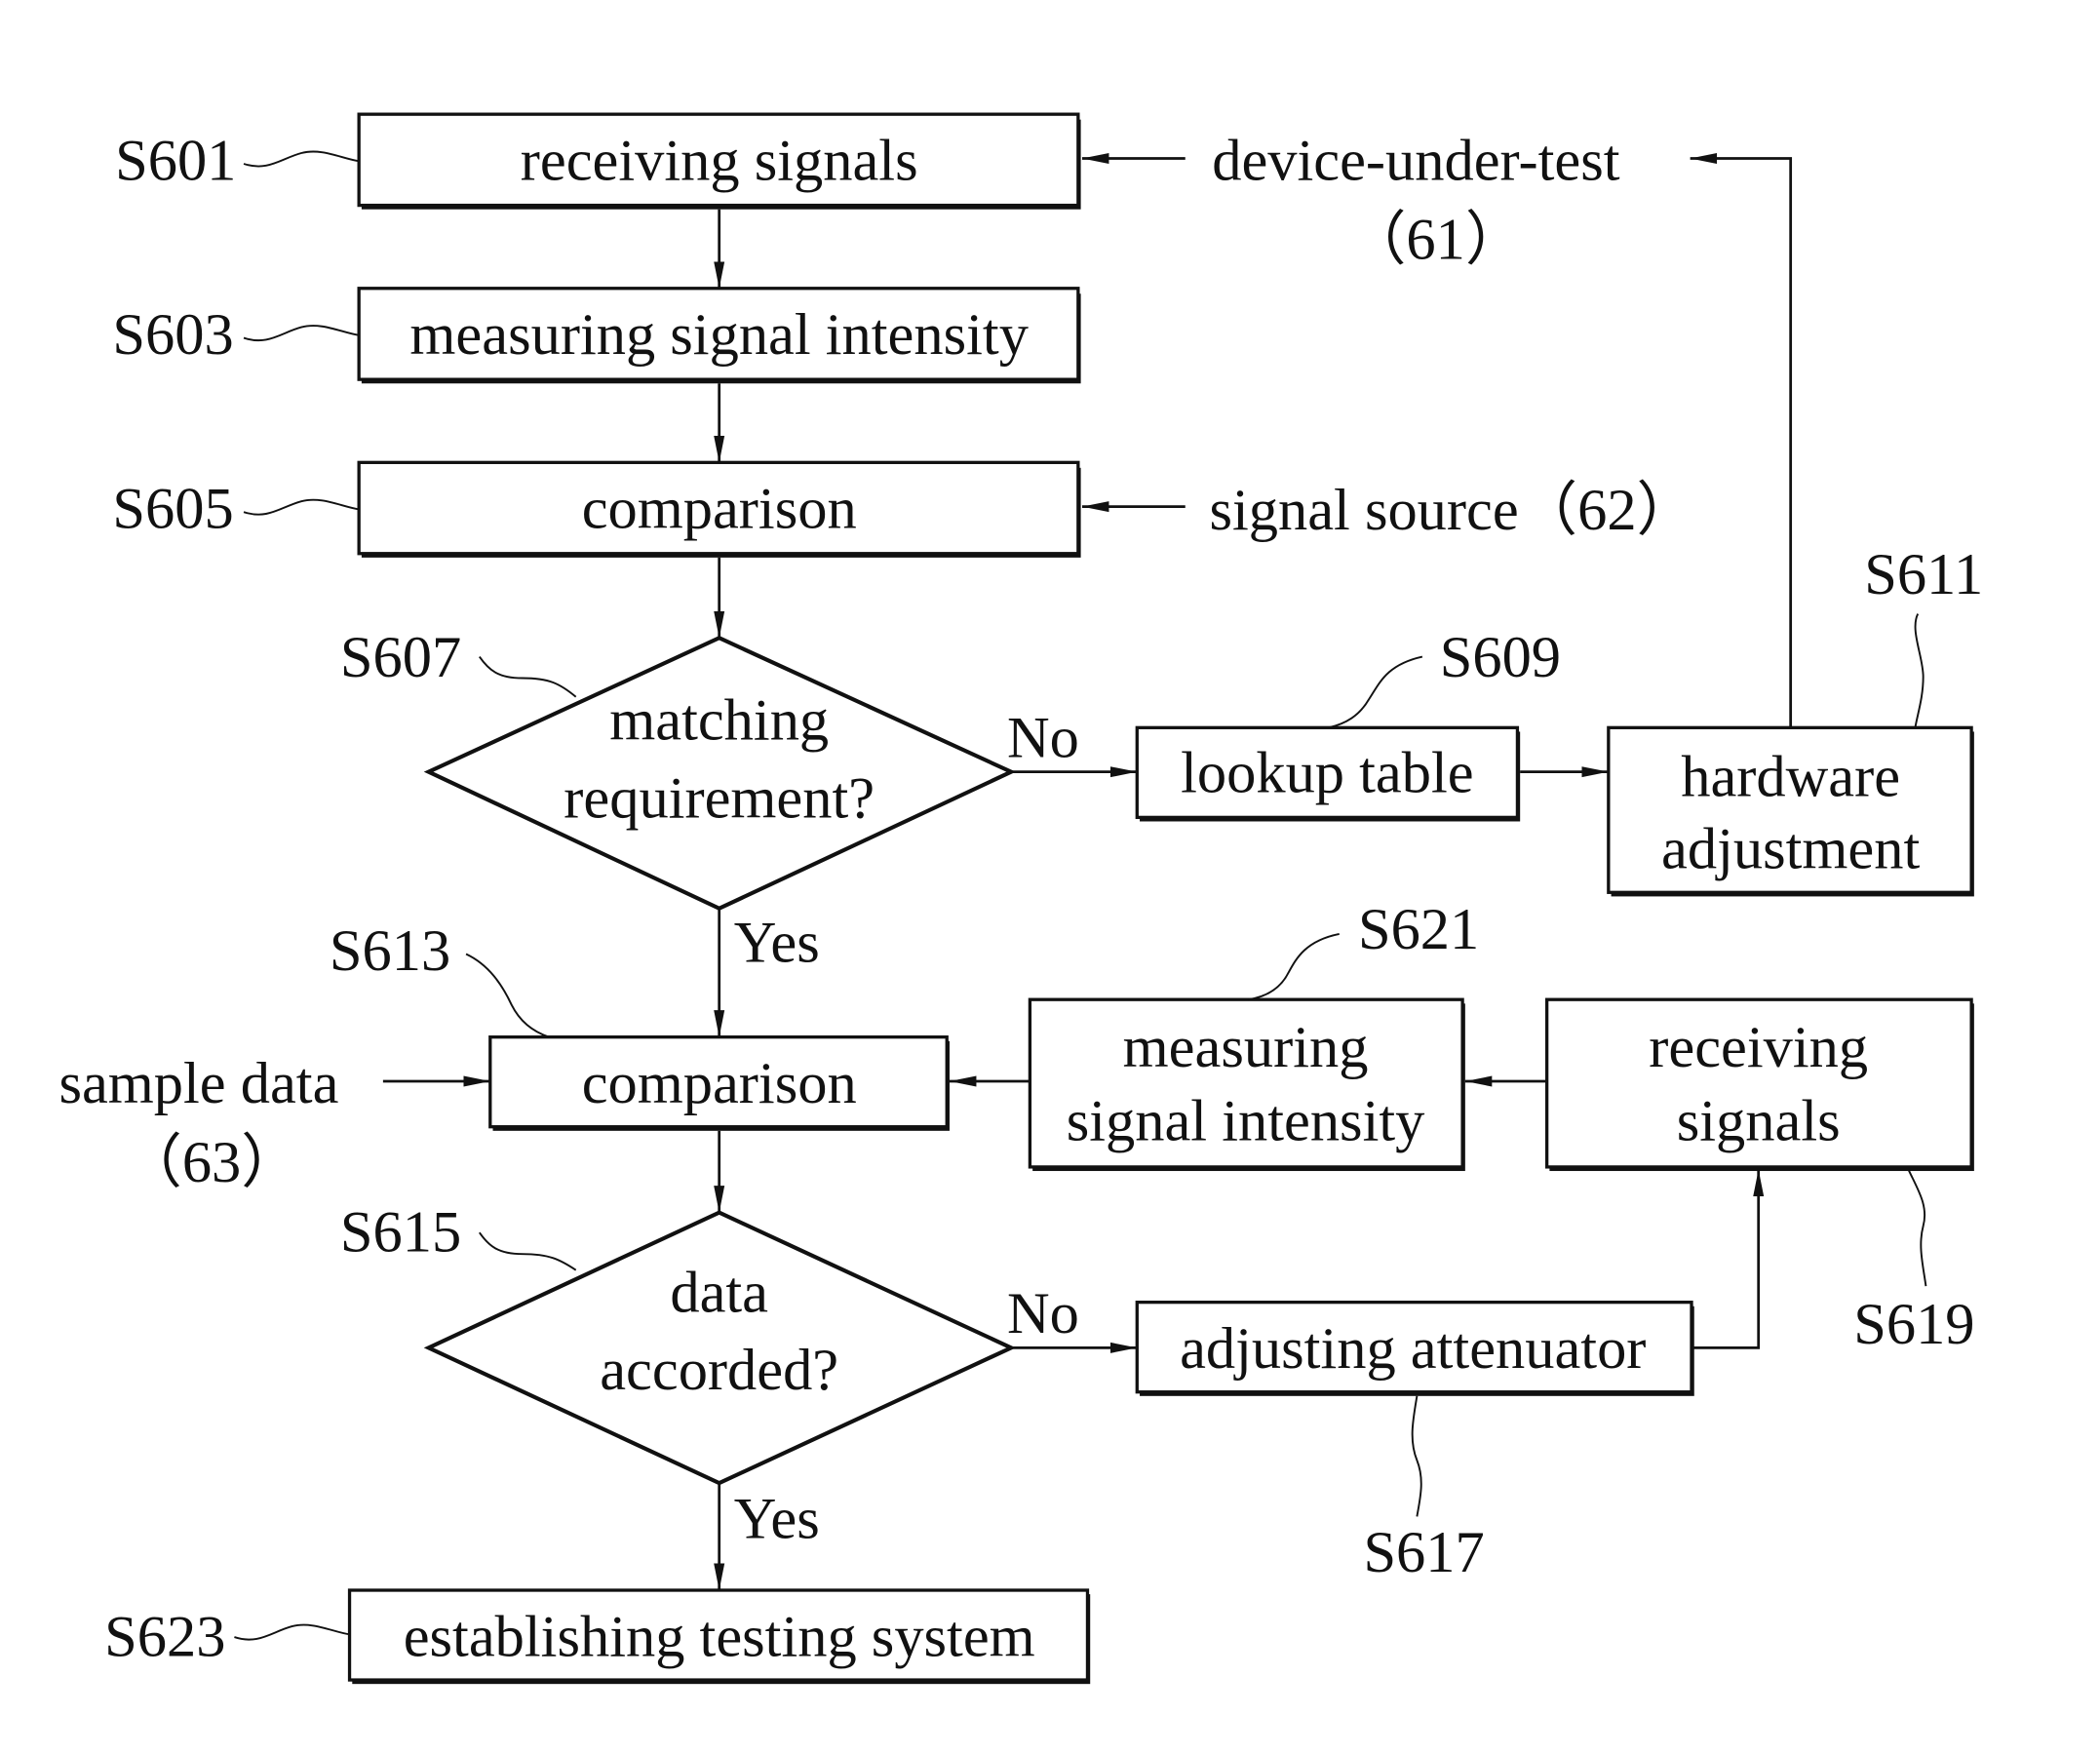  What do you see at coordinates (1376, 692) in the screenshot?
I see `leader-s609` at bounding box center [1376, 692].